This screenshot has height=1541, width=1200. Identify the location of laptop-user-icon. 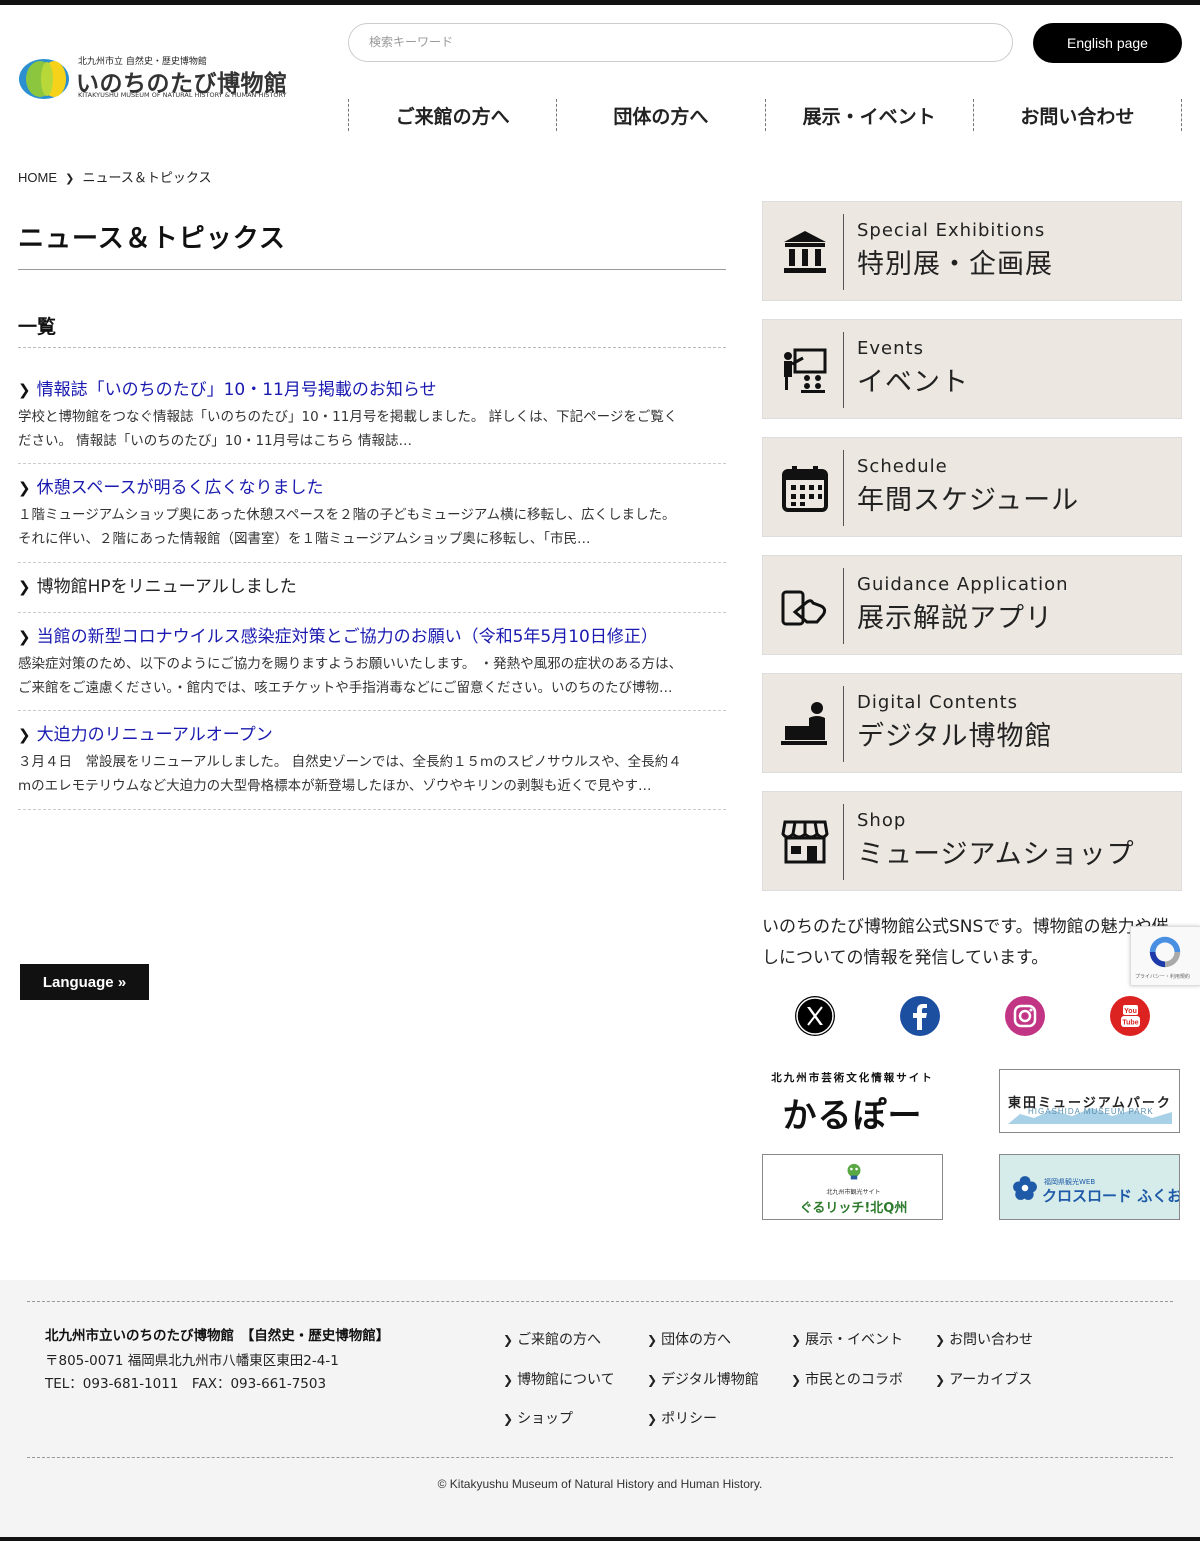
(804, 723).